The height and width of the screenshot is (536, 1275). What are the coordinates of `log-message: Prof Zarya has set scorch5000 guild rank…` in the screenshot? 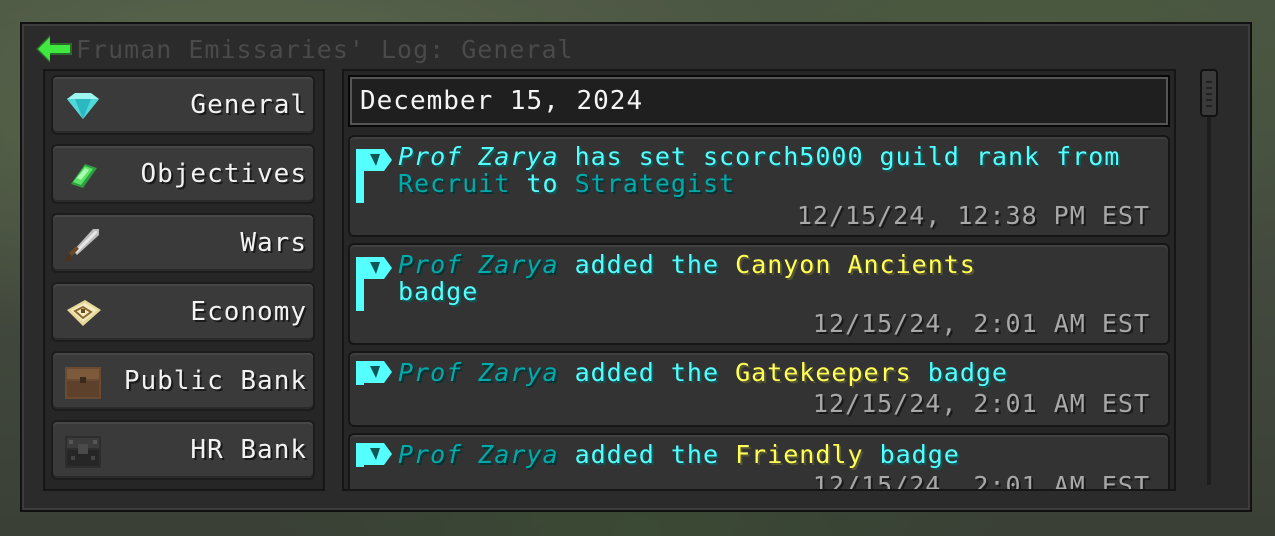 It's located at (775, 170).